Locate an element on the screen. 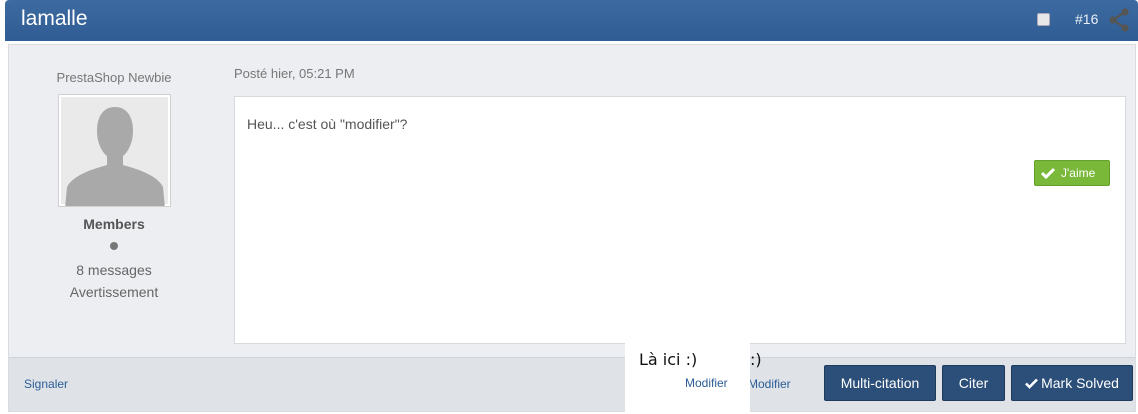 The height and width of the screenshot is (414, 1138). annotation-text: Là ici :) is located at coordinates (668, 359).